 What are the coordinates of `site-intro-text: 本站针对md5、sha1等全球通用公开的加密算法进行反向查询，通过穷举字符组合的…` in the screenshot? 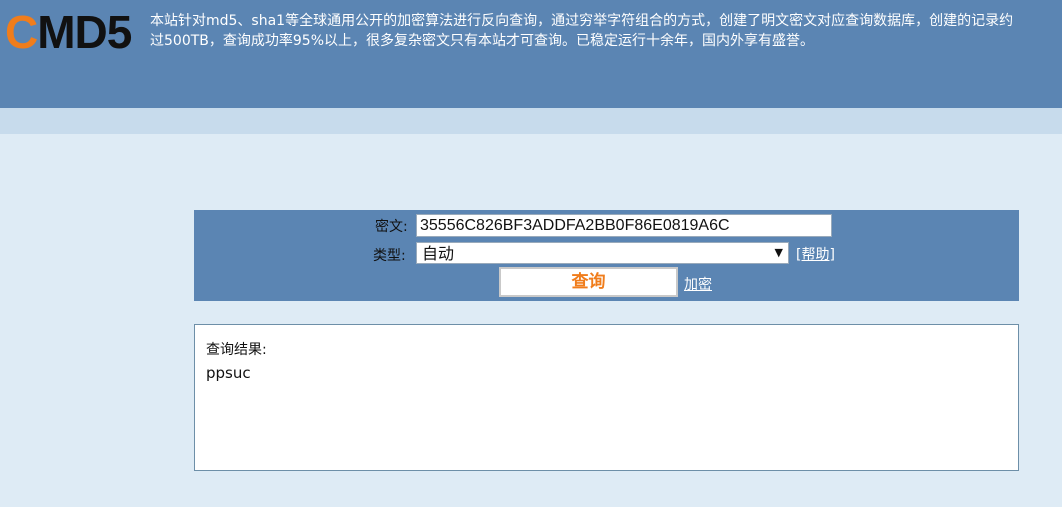 It's located at (606, 33).